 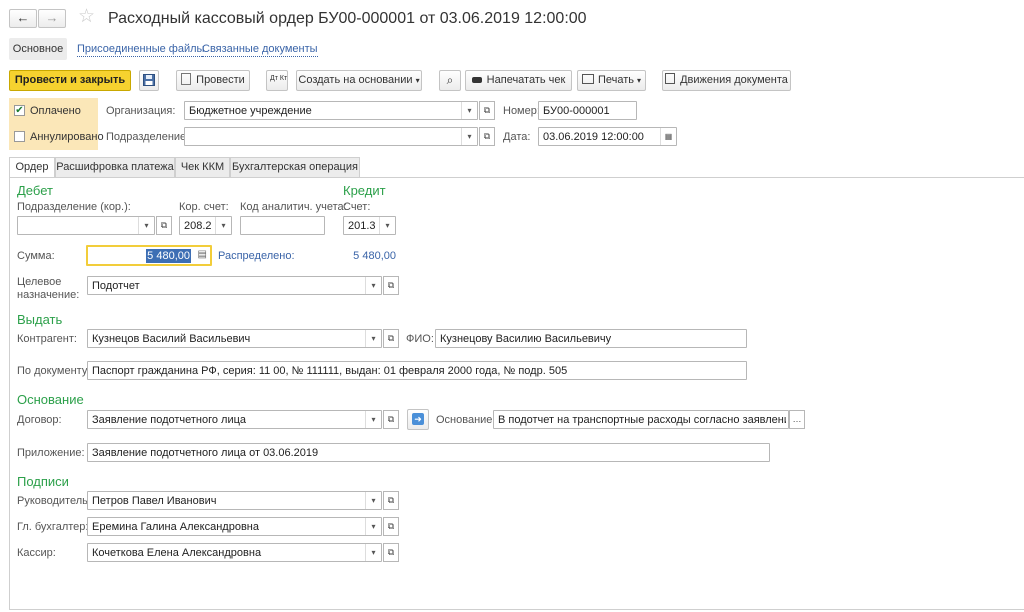 What do you see at coordinates (141, 49) in the screenshot?
I see `tab-attached-files: Присоединенные файлы` at bounding box center [141, 49].